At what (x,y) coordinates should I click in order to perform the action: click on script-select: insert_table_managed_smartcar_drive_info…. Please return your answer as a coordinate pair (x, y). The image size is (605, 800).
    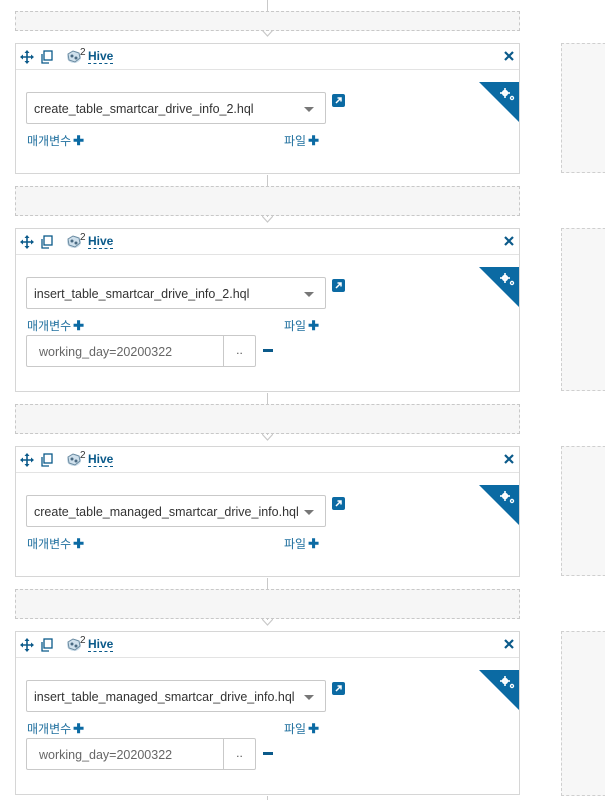
    Looking at the image, I should click on (176, 696).